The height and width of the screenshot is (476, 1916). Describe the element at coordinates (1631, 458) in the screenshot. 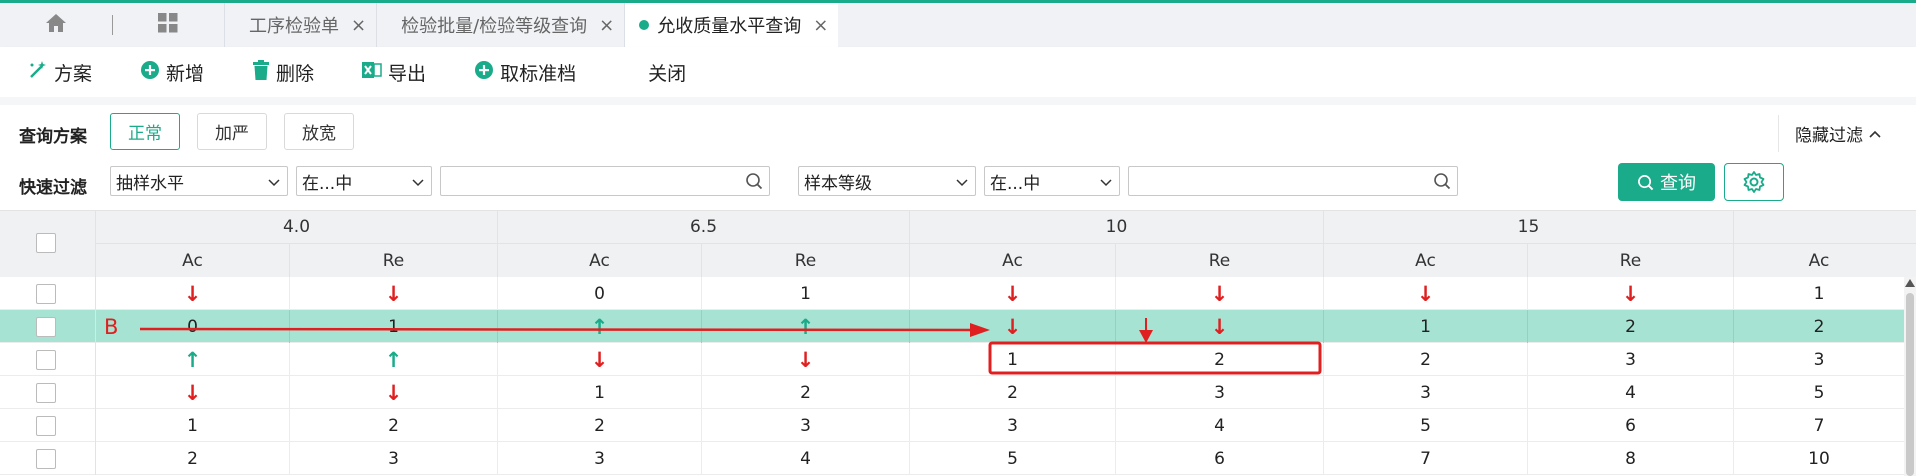

I see `table-cell: 8` at that location.